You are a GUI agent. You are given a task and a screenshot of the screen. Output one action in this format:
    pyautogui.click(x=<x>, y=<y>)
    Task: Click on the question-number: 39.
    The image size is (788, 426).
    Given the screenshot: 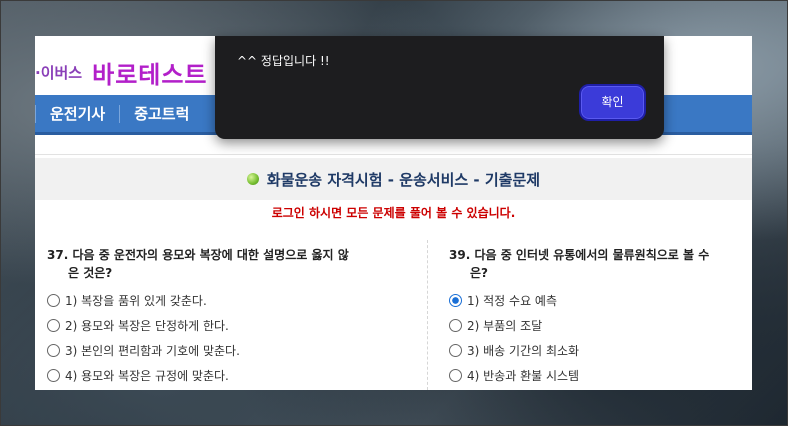 What is the action you would take?
    pyautogui.click(x=460, y=255)
    